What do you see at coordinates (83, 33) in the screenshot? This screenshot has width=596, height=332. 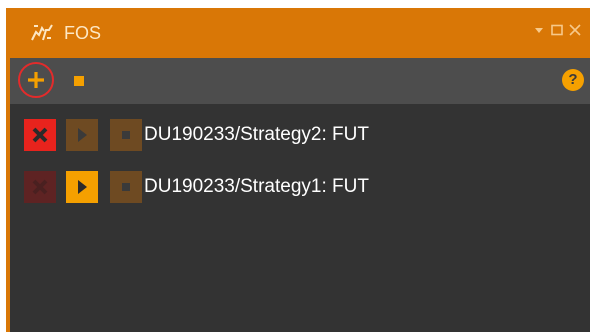 I see `panel-title: FOS` at bounding box center [83, 33].